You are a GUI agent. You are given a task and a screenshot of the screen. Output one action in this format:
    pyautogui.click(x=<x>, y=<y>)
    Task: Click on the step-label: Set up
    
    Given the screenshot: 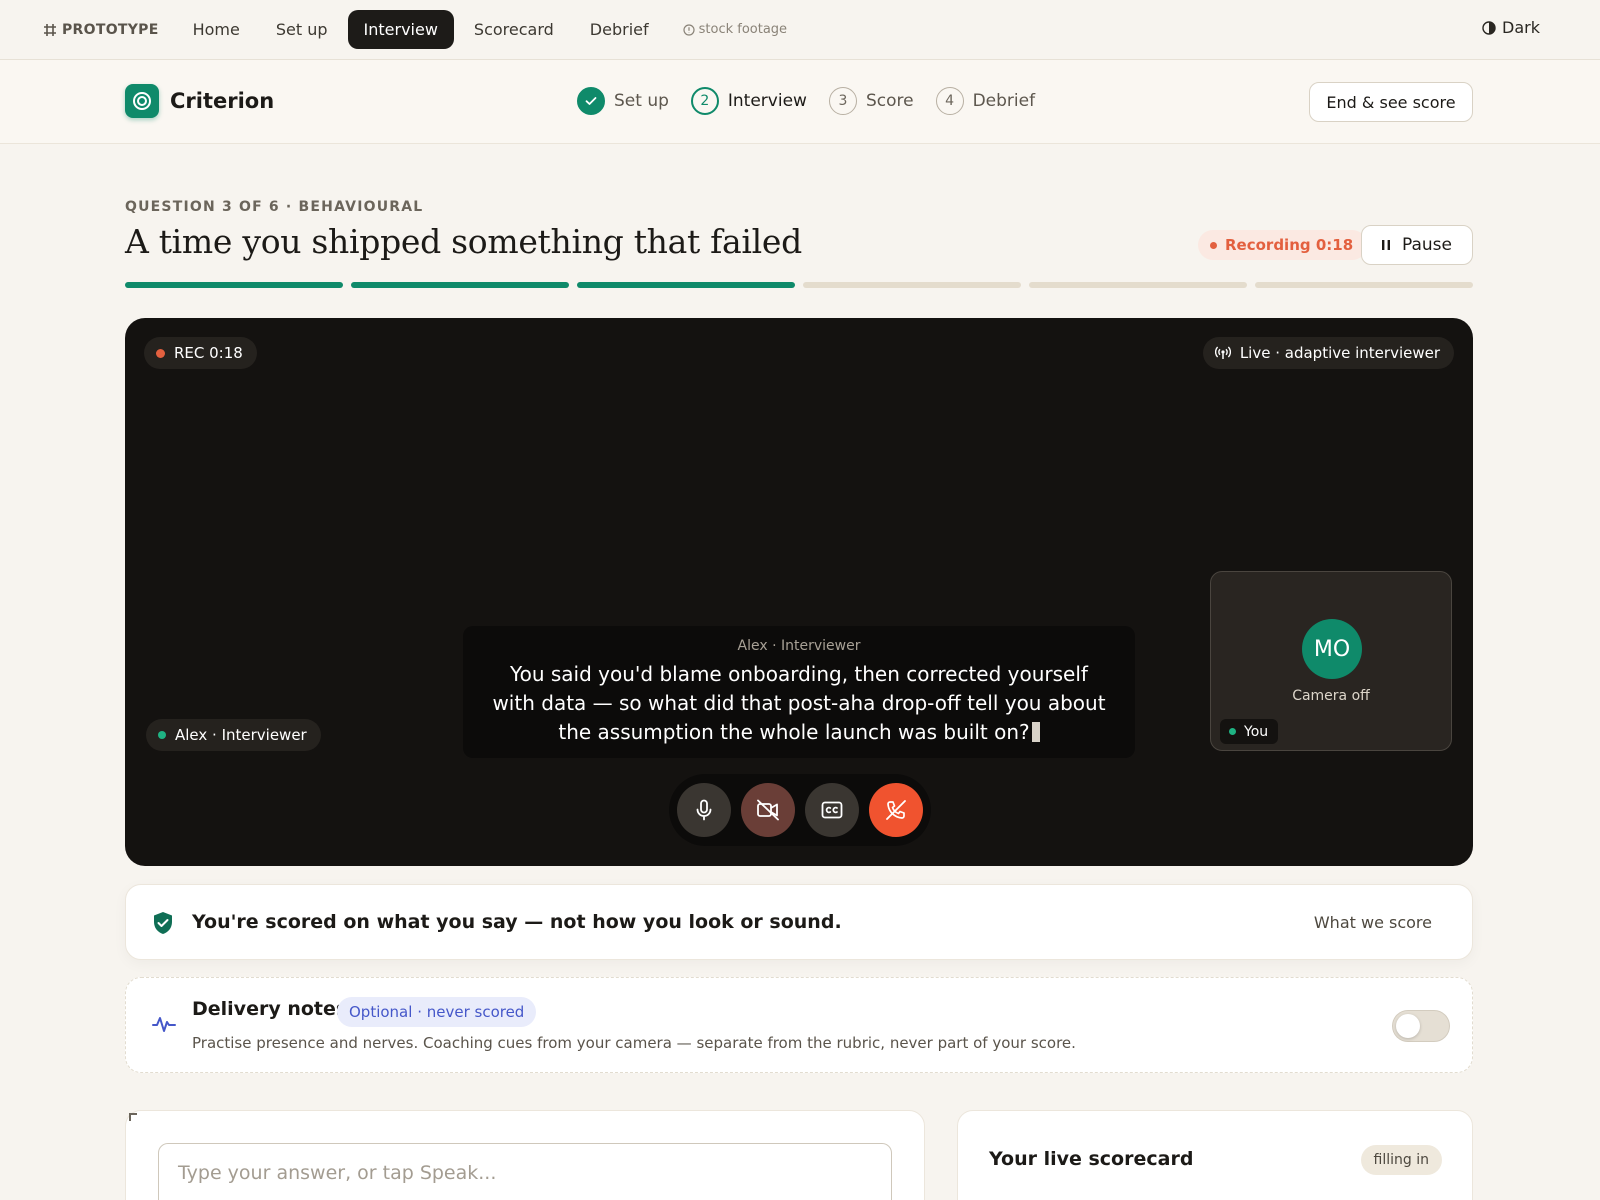 What is the action you would take?
    pyautogui.click(x=641, y=101)
    